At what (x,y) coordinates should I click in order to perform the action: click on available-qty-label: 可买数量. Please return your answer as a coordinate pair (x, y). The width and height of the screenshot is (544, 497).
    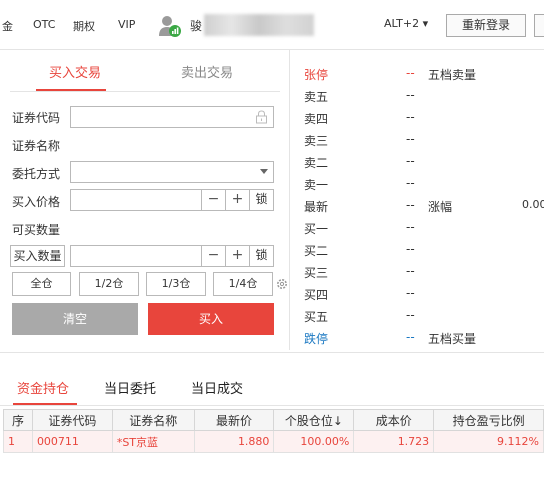
    Looking at the image, I should click on (36, 230).